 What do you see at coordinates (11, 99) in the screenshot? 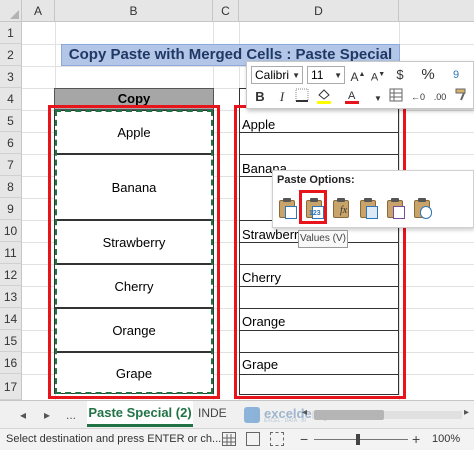
I see `row-header: 4` at bounding box center [11, 99].